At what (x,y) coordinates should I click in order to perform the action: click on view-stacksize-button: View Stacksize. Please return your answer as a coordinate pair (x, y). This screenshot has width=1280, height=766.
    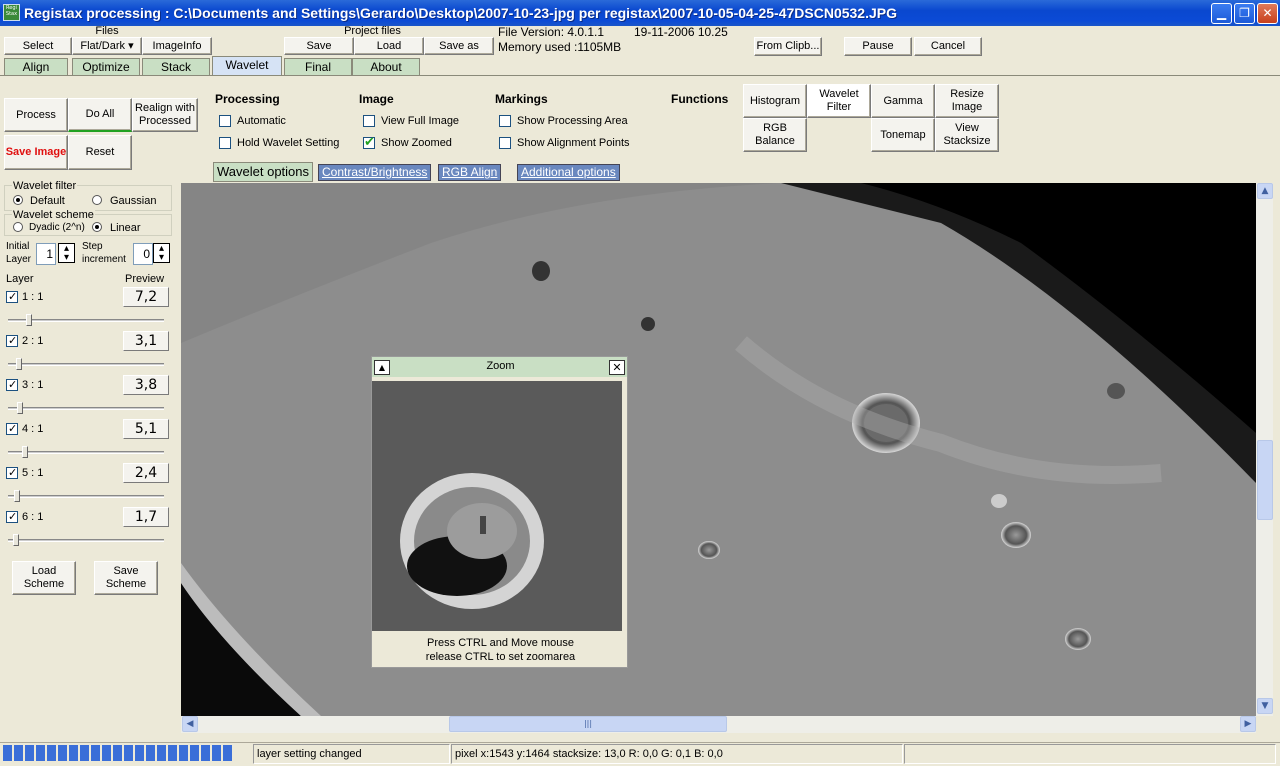
    Looking at the image, I should click on (967, 135).